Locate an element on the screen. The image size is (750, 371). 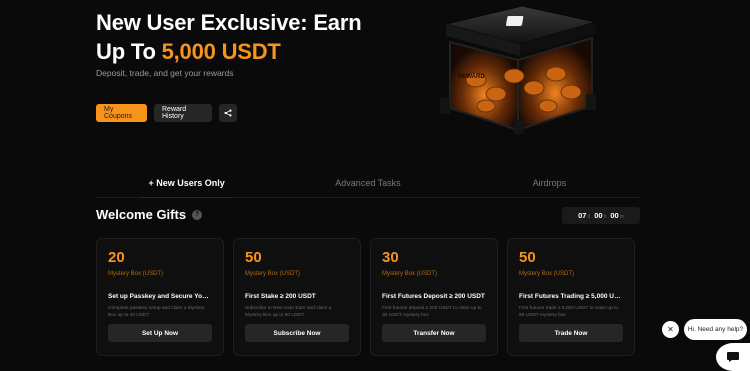
chat-greeting: Hi. Need any help? is located at coordinates (715, 329).